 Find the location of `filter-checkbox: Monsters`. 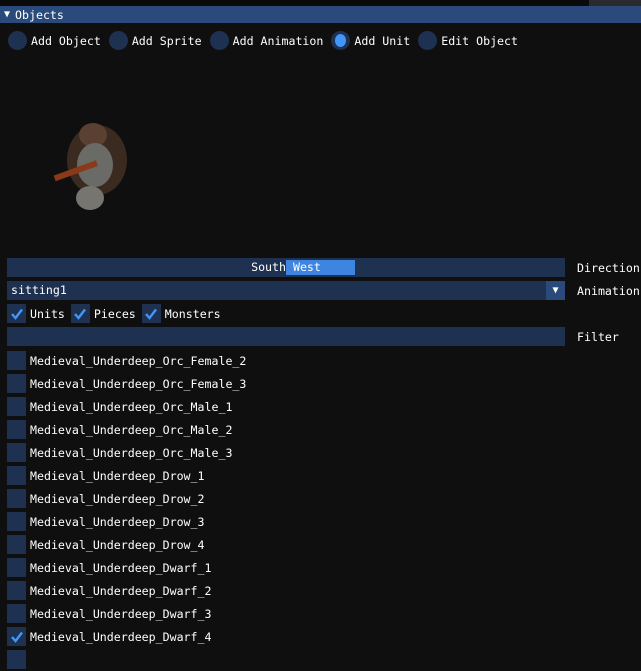

filter-checkbox: Monsters is located at coordinates (181, 313).